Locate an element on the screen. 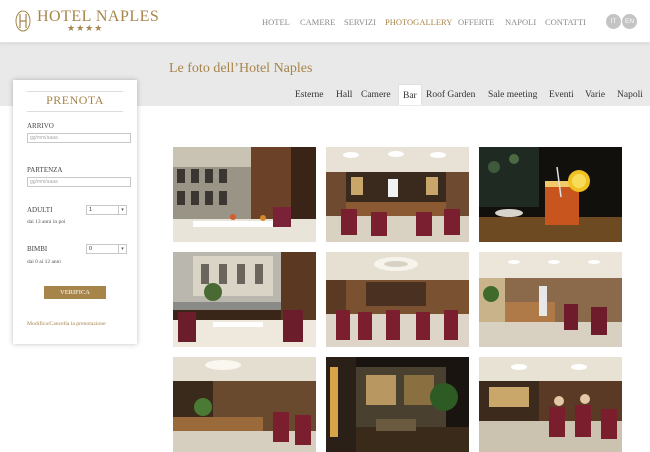  adulti-note: dai 13 anni in poi is located at coordinates (46, 222).